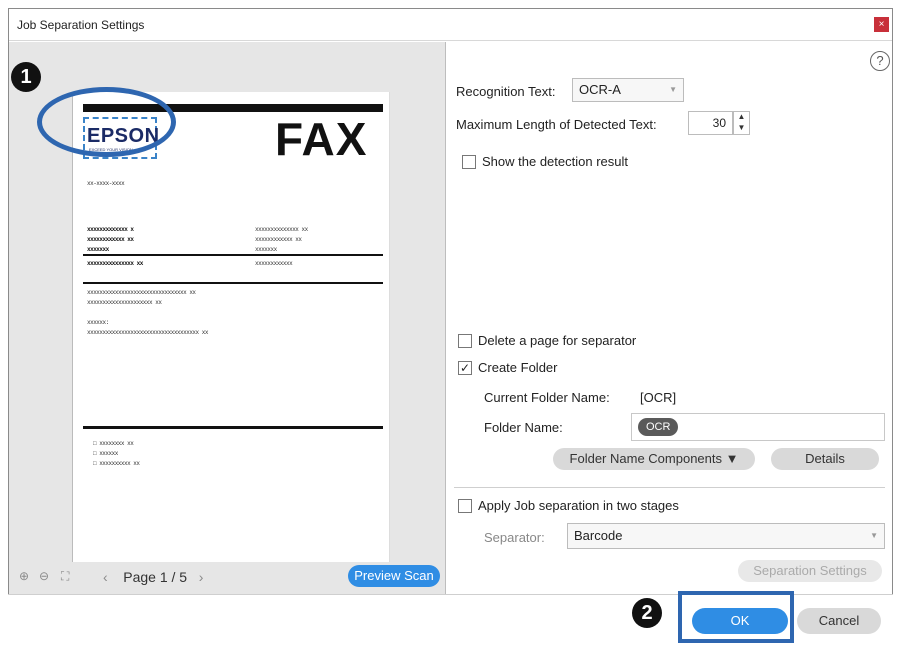  What do you see at coordinates (106, 183) in the screenshot?
I see `doc-line: xx-xxxx-xxxx` at bounding box center [106, 183].